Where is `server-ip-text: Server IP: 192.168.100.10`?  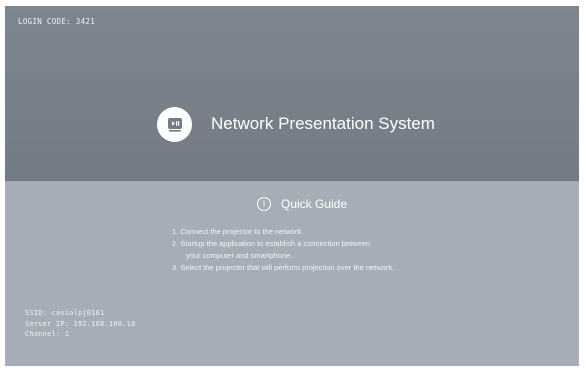 server-ip-text: Server IP: 192.168.100.10 is located at coordinates (80, 323).